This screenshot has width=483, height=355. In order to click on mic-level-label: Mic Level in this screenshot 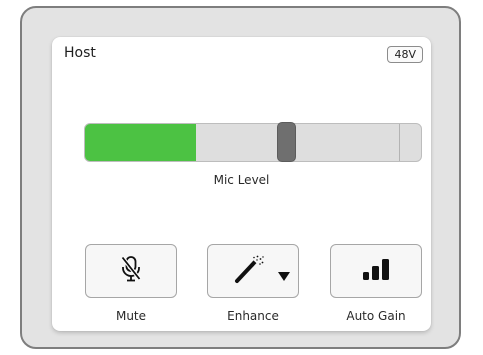, I will do `click(241, 180)`.